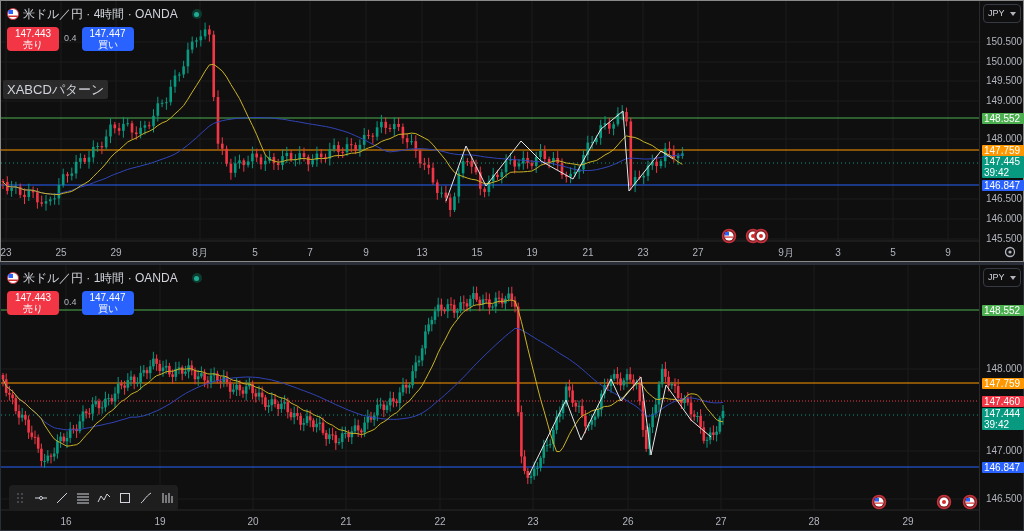 This screenshot has width=1024, height=531. I want to click on trend-line-icon, so click(62, 498).